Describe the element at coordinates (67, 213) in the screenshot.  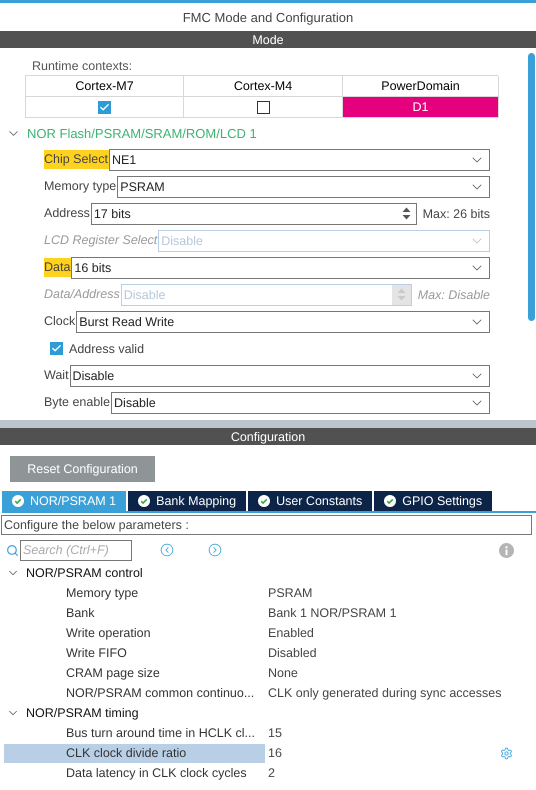
I see `field-label: Address` at that location.